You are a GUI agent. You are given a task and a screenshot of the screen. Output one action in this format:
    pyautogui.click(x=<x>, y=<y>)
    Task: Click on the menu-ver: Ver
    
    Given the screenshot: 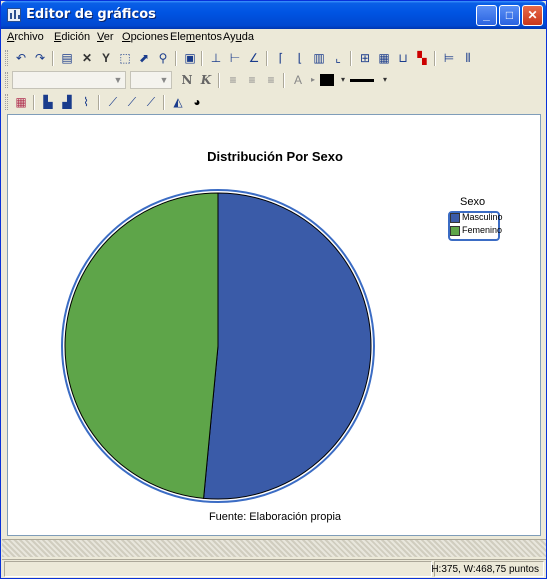 What is the action you would take?
    pyautogui.click(x=105, y=37)
    